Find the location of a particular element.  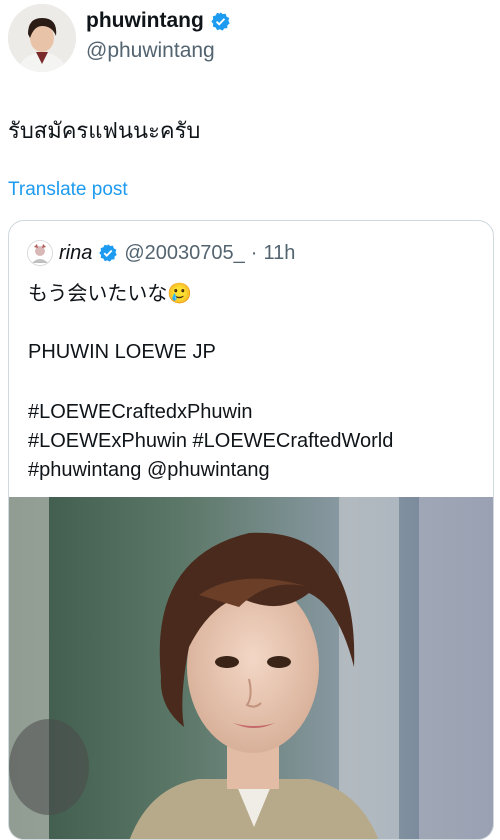

quote-header: rina @20030705_ · 11h is located at coordinates (161, 253).